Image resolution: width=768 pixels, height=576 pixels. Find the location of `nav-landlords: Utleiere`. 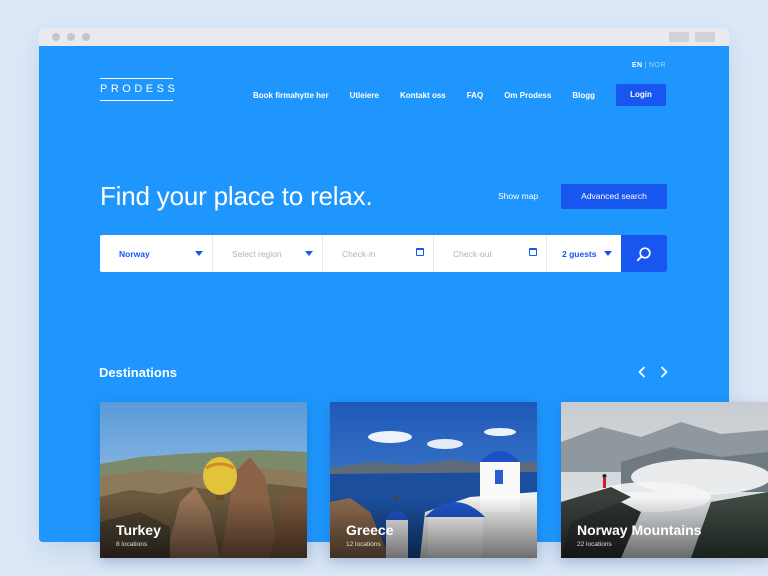

nav-landlords: Utleiere is located at coordinates (364, 95).